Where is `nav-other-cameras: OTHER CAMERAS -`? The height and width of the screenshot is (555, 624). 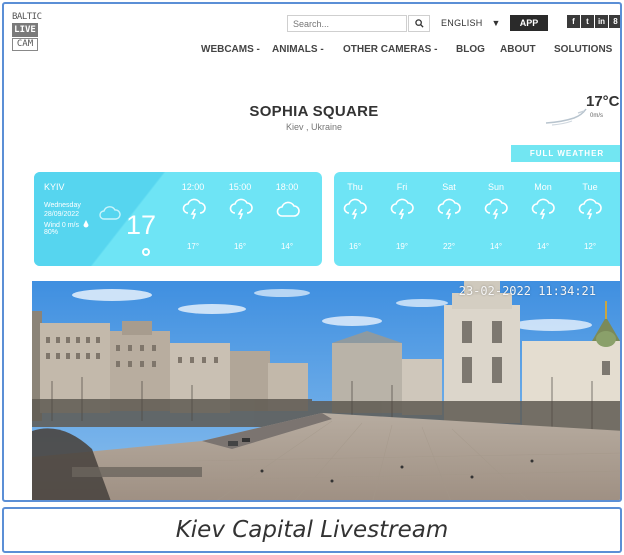 nav-other-cameras: OTHER CAMERAS - is located at coordinates (390, 49).